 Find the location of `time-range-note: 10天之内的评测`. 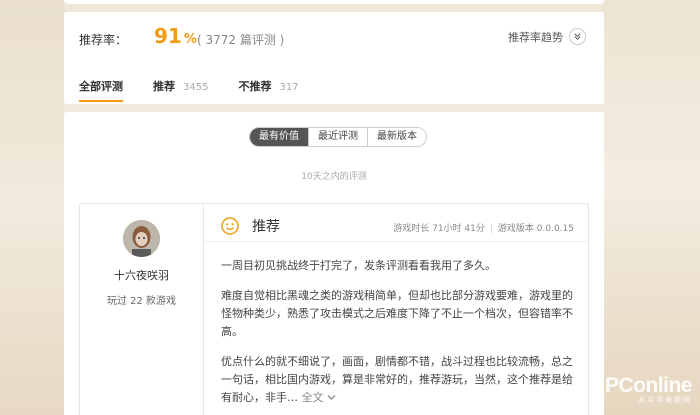

time-range-note: 10天之内的评测 is located at coordinates (334, 177).